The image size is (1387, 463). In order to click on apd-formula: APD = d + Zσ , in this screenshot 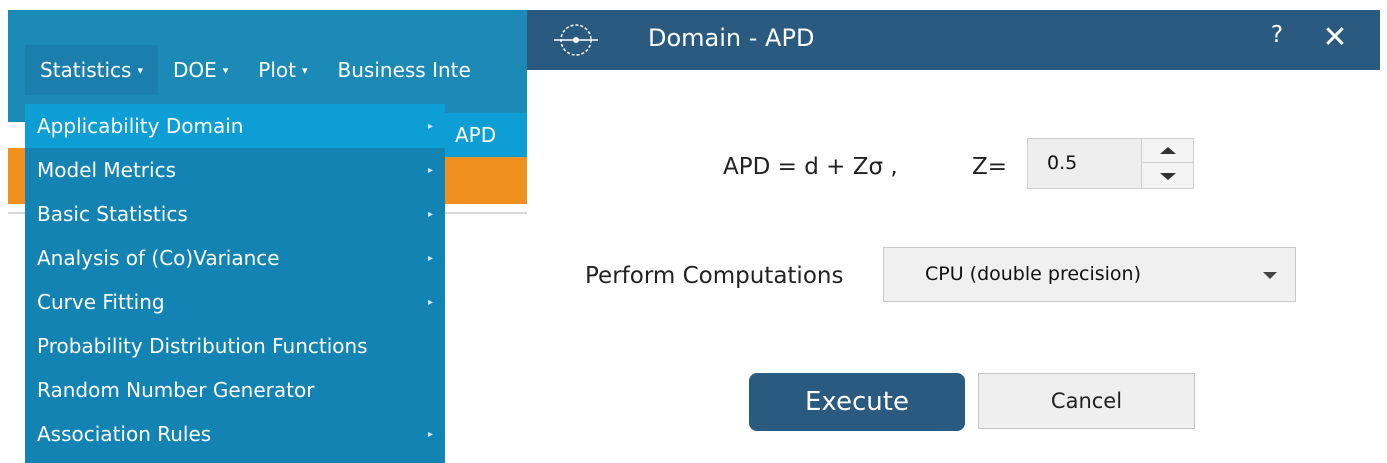, I will do `click(810, 167)`.